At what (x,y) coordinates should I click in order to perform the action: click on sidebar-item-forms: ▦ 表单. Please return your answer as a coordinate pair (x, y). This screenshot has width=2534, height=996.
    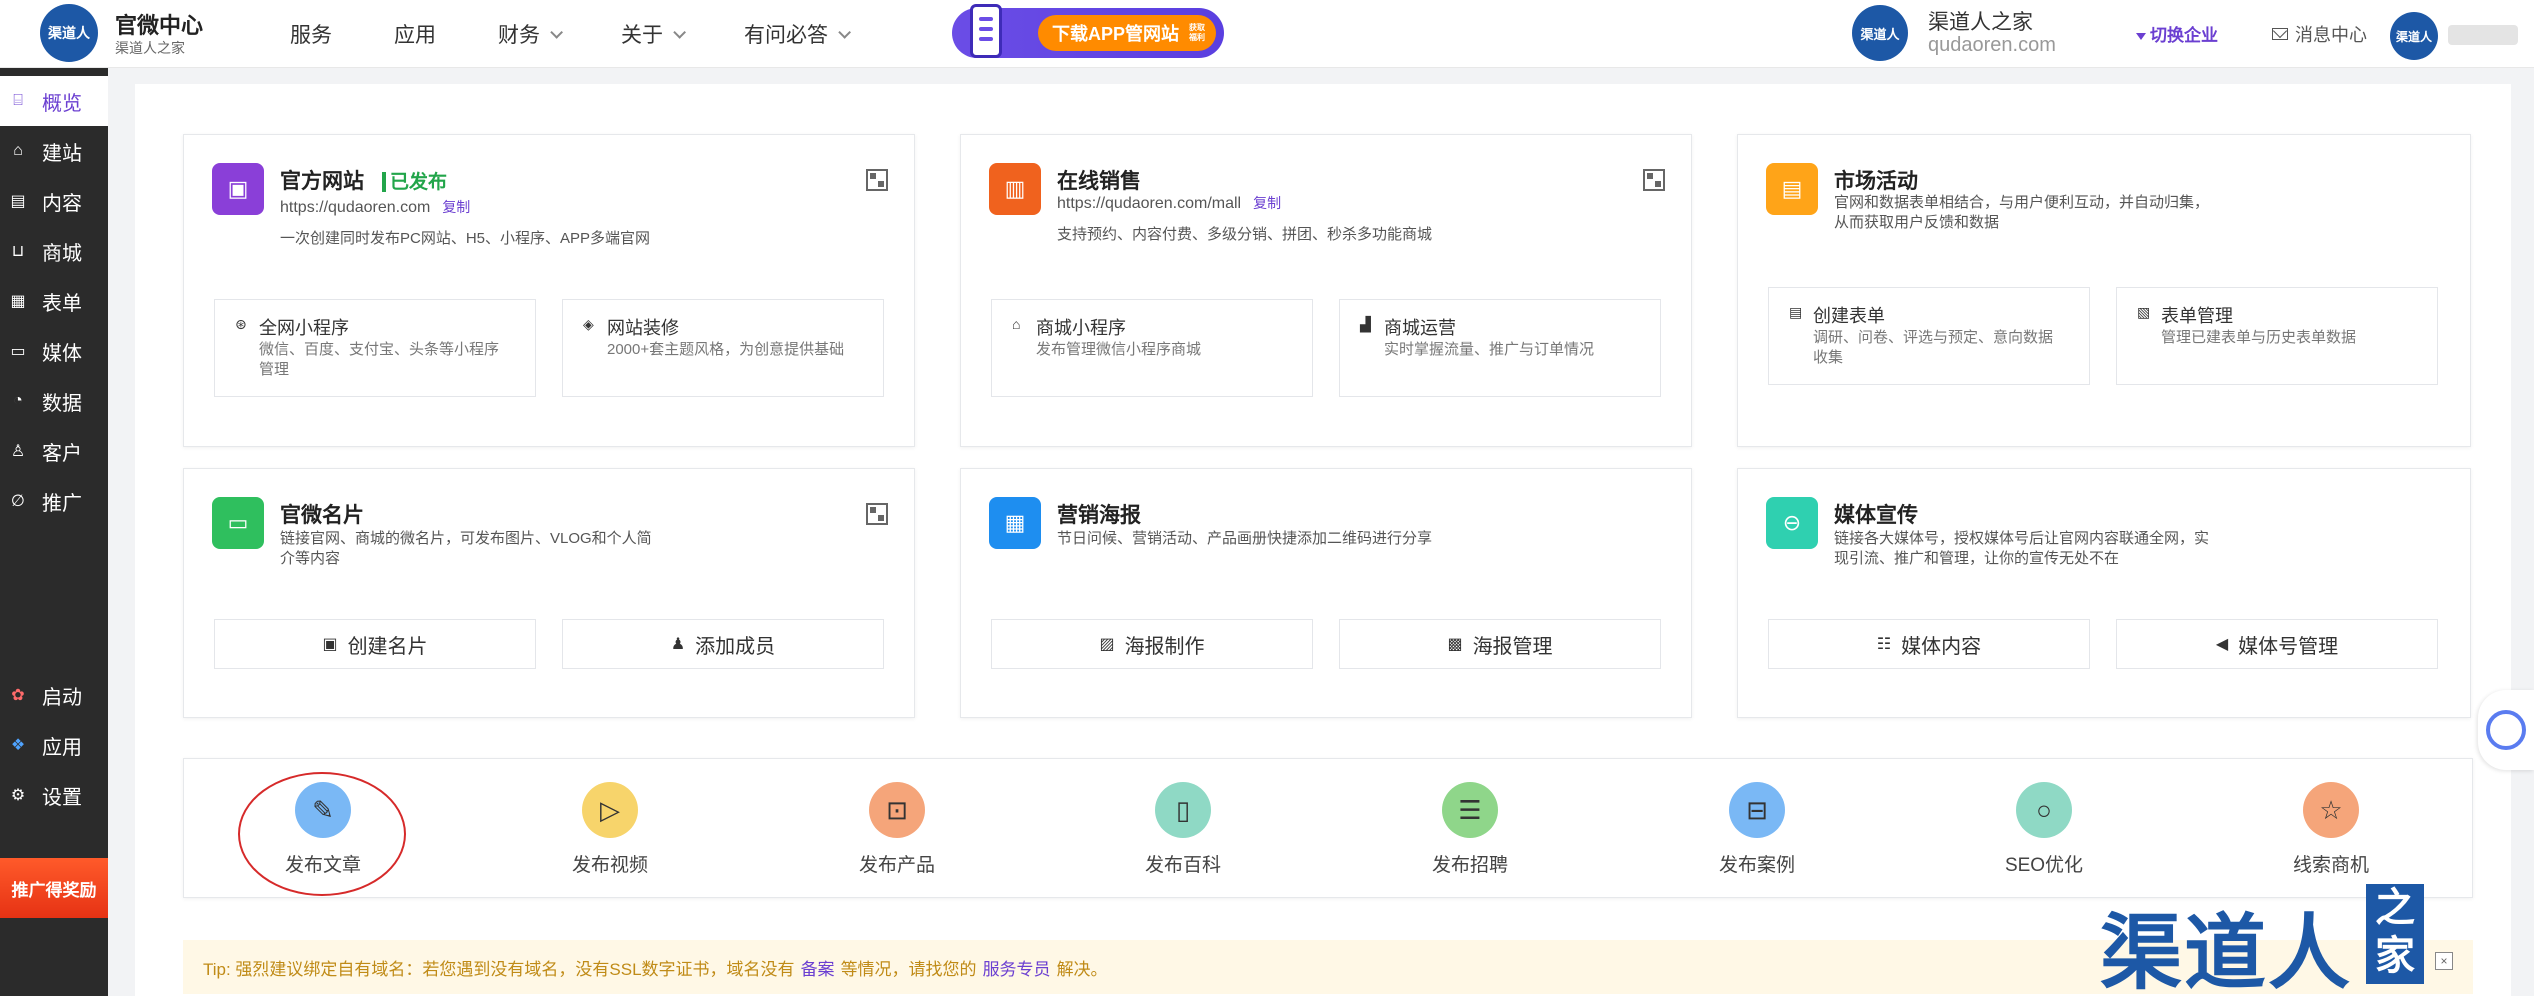
    Looking at the image, I should click on (54, 301).